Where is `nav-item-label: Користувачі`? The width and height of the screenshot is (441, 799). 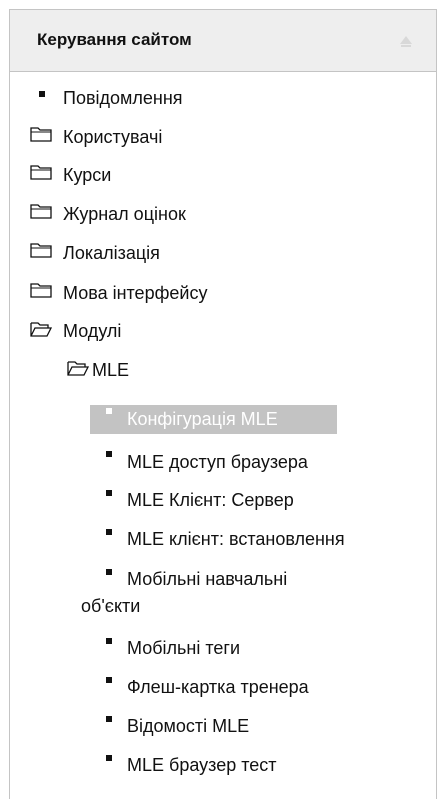 nav-item-label: Користувачі is located at coordinates (113, 137).